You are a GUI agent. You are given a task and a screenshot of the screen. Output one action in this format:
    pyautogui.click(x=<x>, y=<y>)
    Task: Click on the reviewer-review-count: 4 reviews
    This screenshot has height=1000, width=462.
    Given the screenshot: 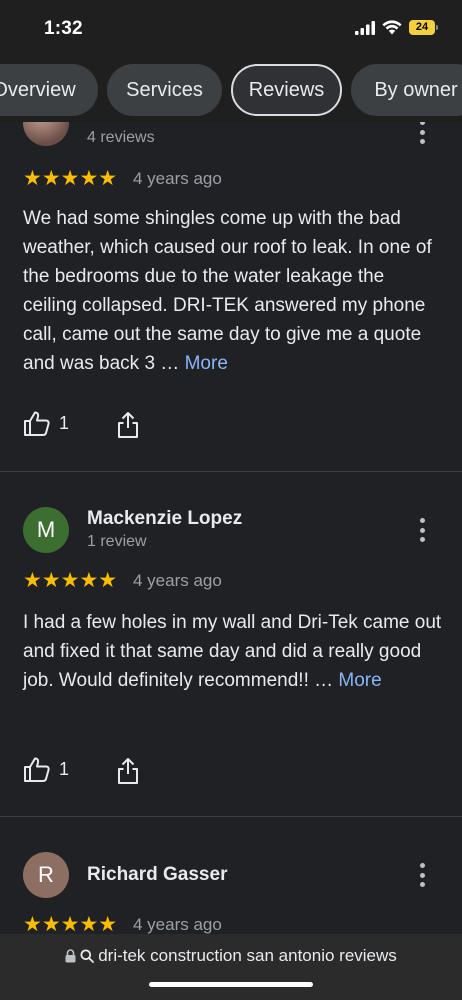 What is the action you would take?
    pyautogui.click(x=121, y=137)
    